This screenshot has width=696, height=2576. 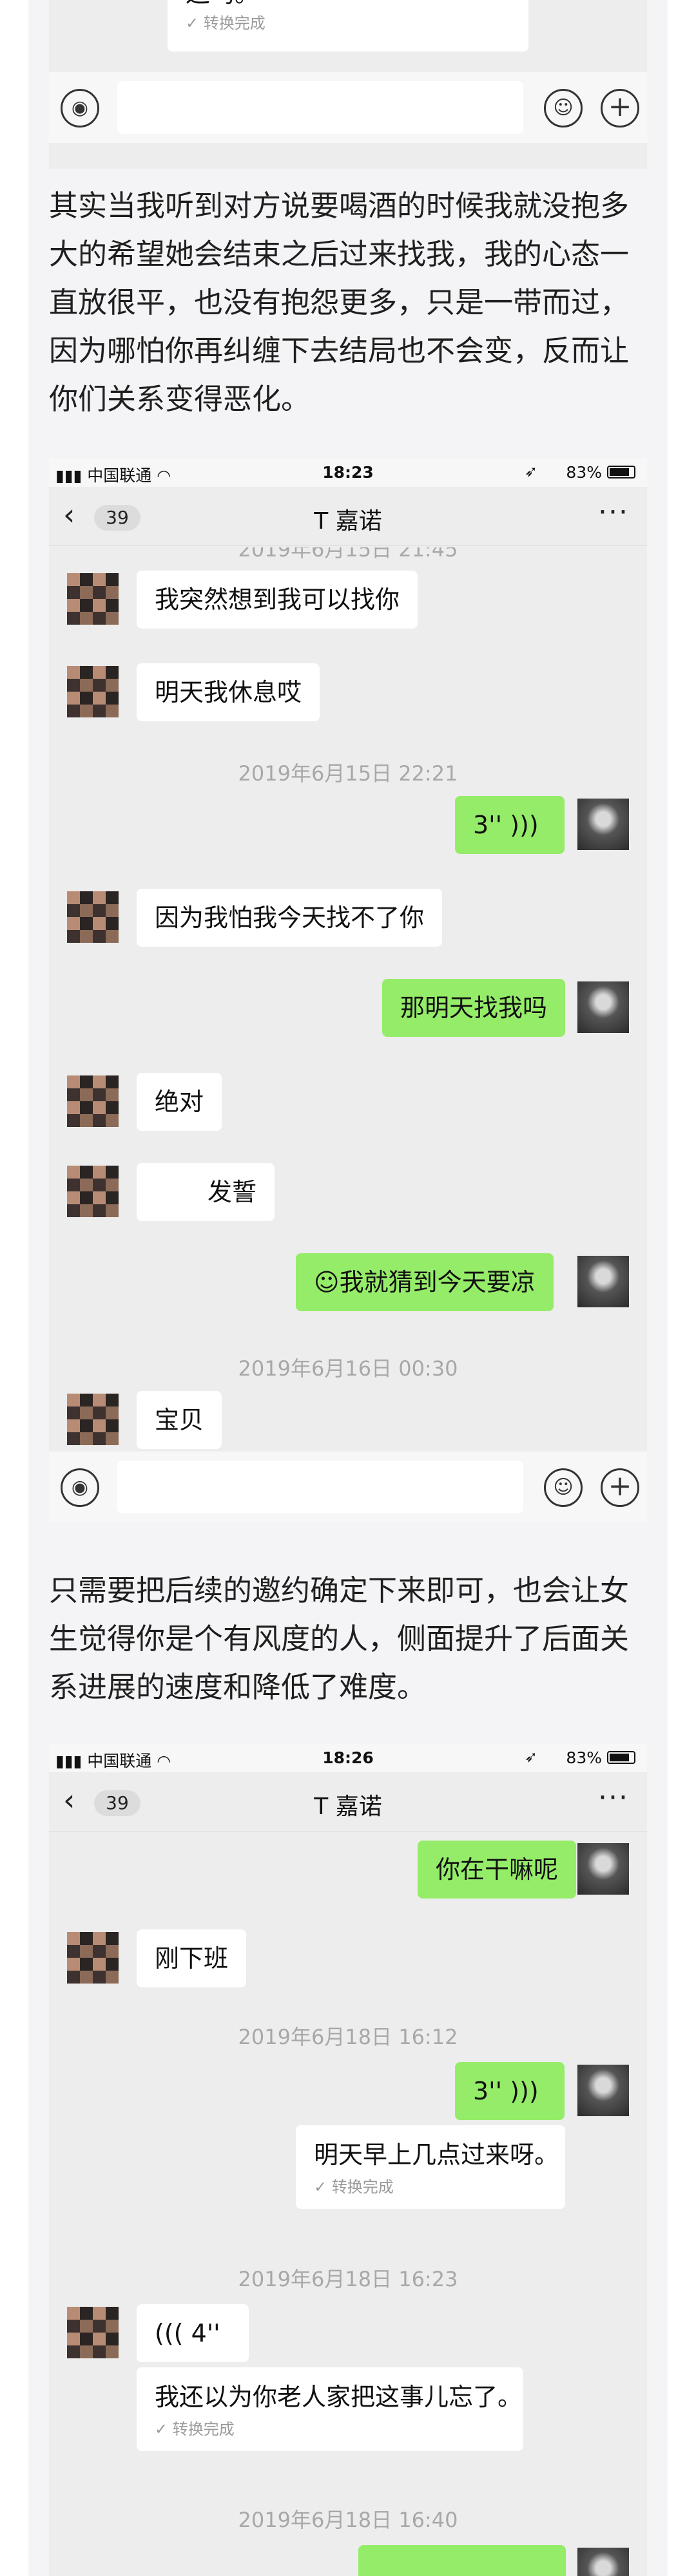 What do you see at coordinates (180, 1420) in the screenshot?
I see `message-bubble: 宝贝` at bounding box center [180, 1420].